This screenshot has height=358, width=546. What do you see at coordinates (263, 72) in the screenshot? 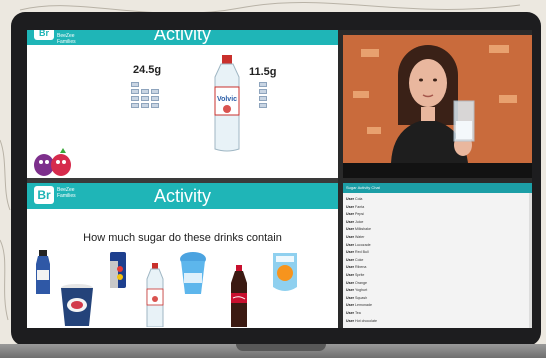
I see `sugar-amount-right: 11.5g` at bounding box center [263, 72].